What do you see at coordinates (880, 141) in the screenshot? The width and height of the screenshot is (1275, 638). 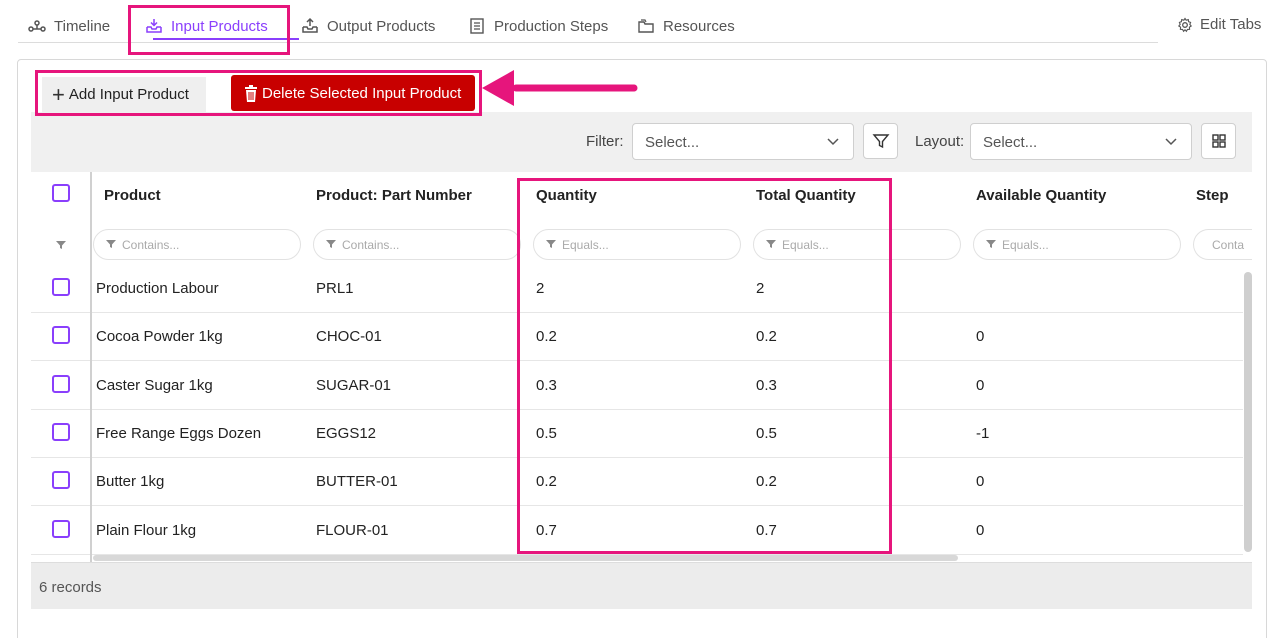 I see `filter-button` at bounding box center [880, 141].